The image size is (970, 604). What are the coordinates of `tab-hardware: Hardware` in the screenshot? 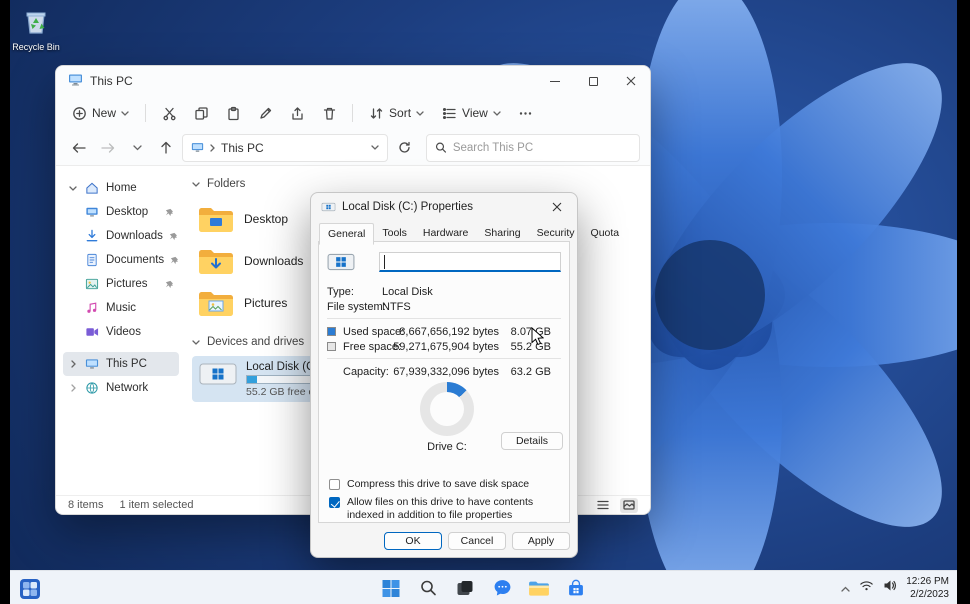 It's located at (446, 234).